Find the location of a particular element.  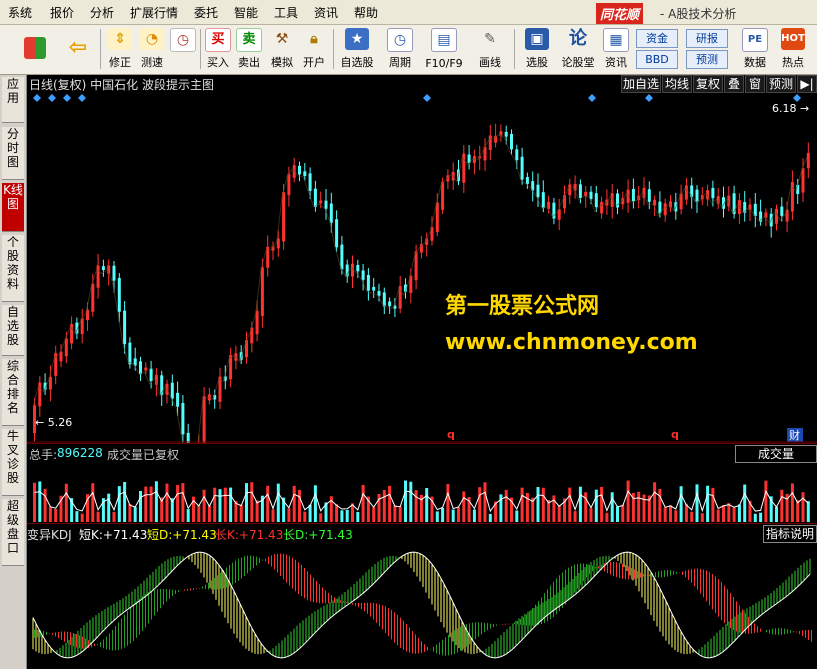

layout-button is located at coordinates (35, 49).